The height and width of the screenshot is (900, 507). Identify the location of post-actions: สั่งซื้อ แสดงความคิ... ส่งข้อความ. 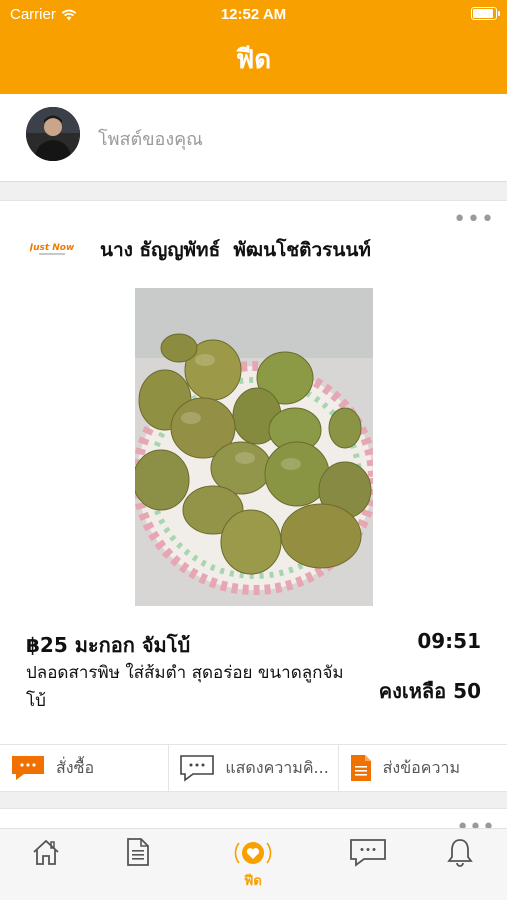
(253, 768).